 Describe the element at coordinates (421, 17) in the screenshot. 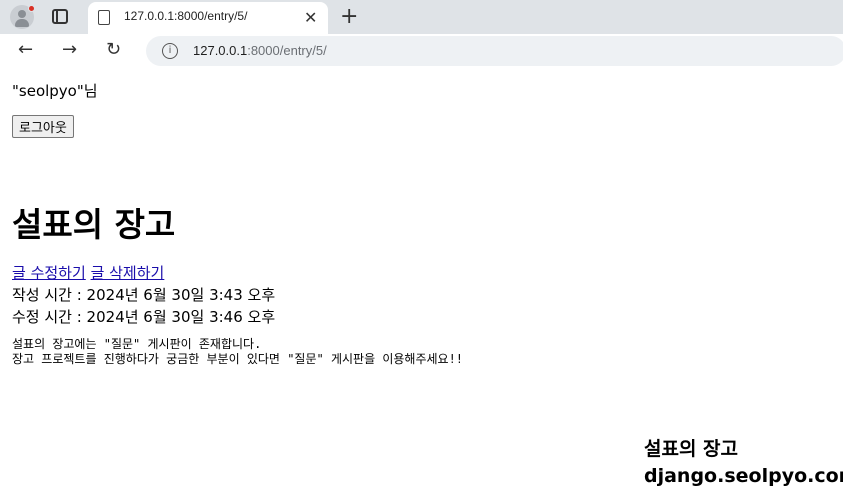

I see `tab-bar: 127.0.0.1:8000/entry/5/ ✕ +` at that location.